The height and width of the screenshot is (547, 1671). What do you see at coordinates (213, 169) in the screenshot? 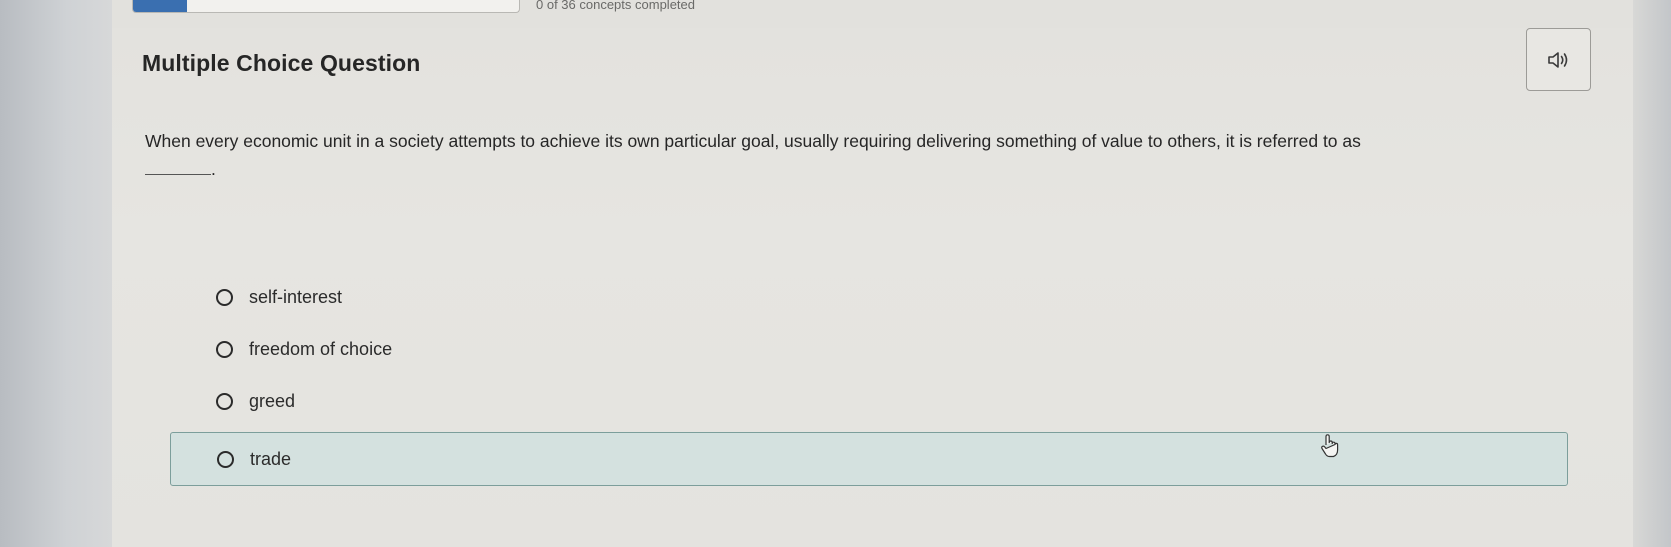
I see `question-trailing-punct: .` at bounding box center [213, 169].